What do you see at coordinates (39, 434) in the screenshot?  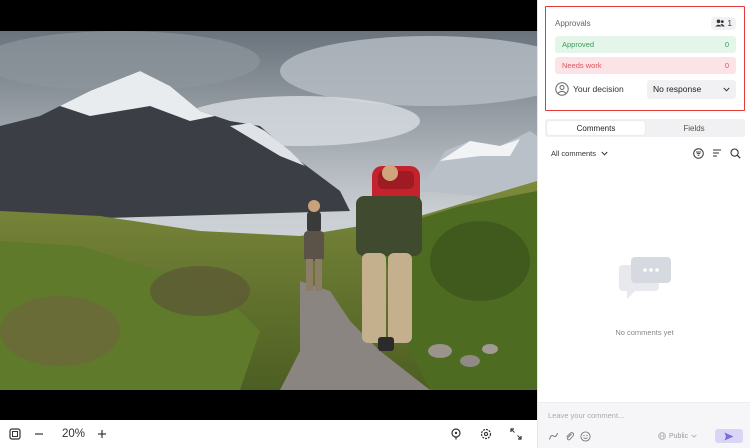 I see `zoom-out-icon` at bounding box center [39, 434].